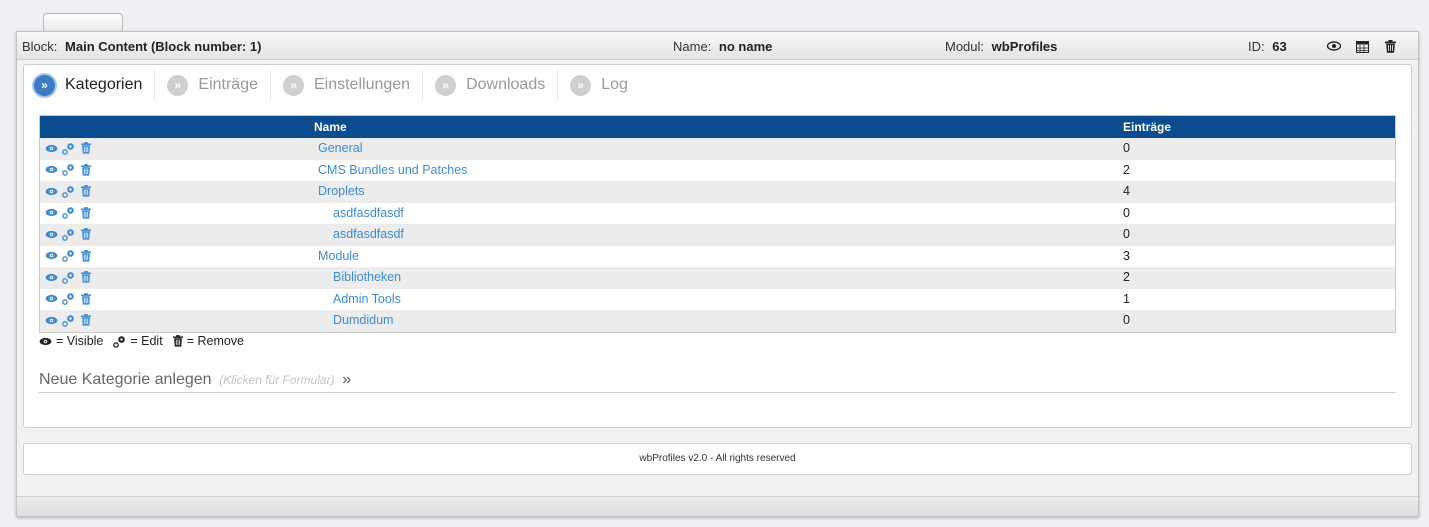 The width and height of the screenshot is (1429, 527). I want to click on modul-value: wbProfiles, so click(1024, 46).